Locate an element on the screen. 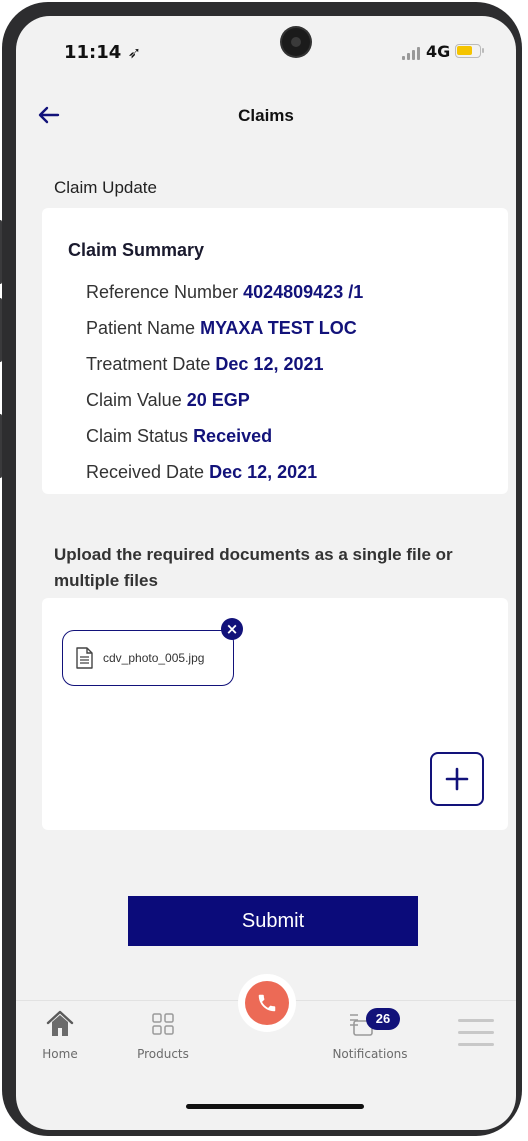 The image size is (528, 1141). phone-icon is located at coordinates (267, 1003).